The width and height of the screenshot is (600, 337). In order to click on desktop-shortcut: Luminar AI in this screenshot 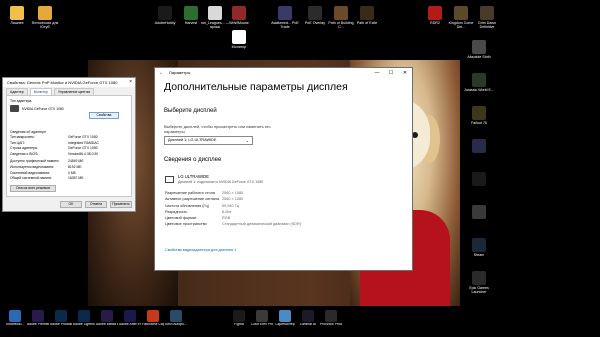, I will do `click(308, 318)`.